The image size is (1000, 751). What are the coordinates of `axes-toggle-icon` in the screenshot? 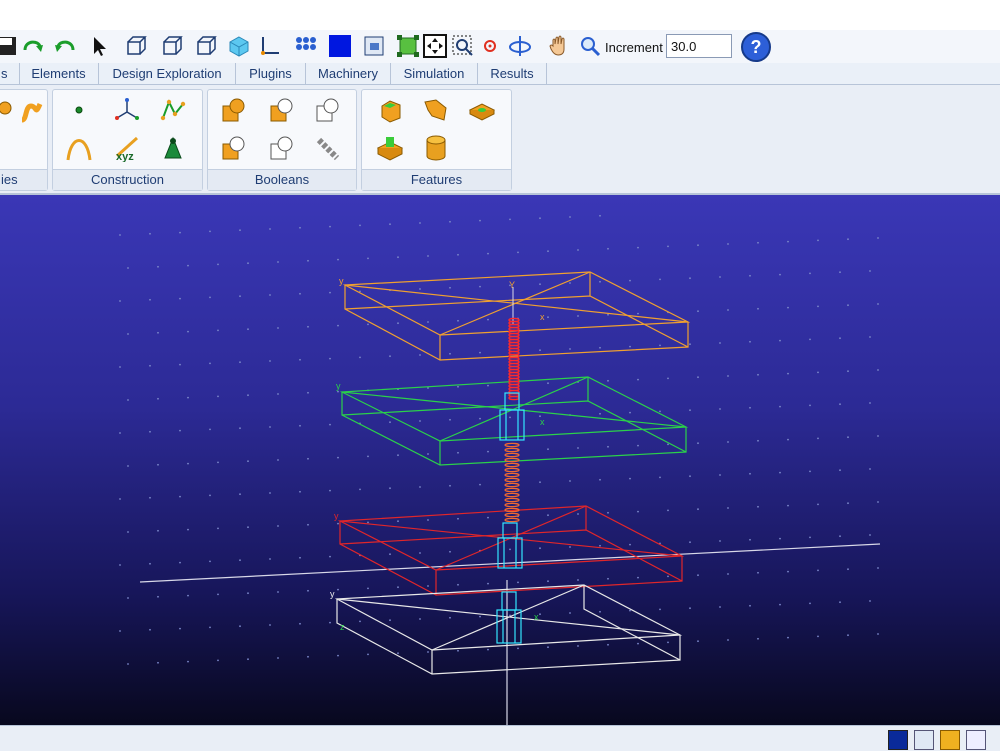 It's located at (924, 740).